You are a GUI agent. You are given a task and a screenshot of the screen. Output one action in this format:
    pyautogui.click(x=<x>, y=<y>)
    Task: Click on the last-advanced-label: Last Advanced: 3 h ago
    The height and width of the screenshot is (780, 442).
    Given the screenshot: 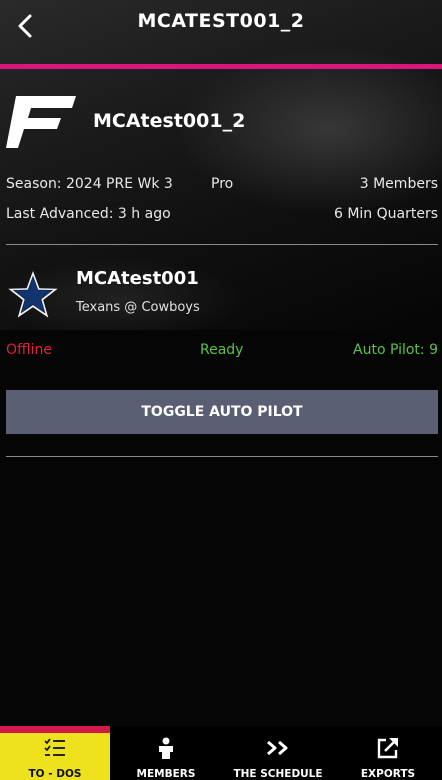 What is the action you would take?
    pyautogui.click(x=88, y=214)
    